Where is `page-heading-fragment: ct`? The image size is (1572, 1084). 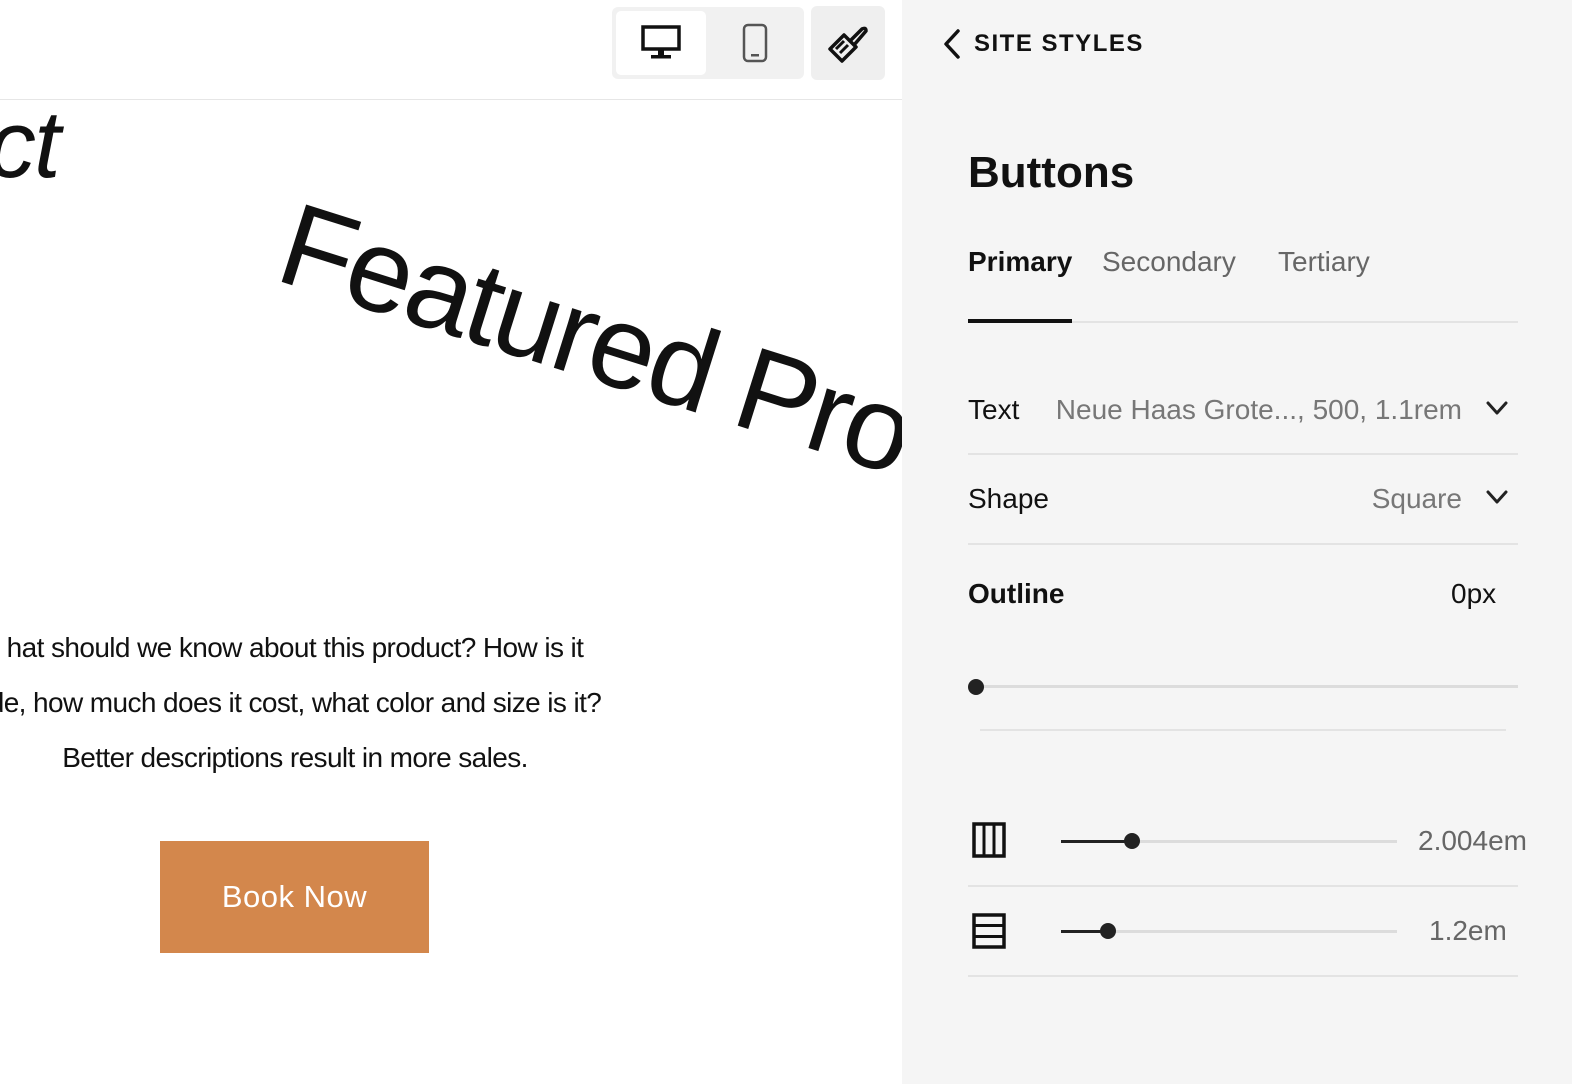
page-heading-fragment: ct is located at coordinates (30, 144).